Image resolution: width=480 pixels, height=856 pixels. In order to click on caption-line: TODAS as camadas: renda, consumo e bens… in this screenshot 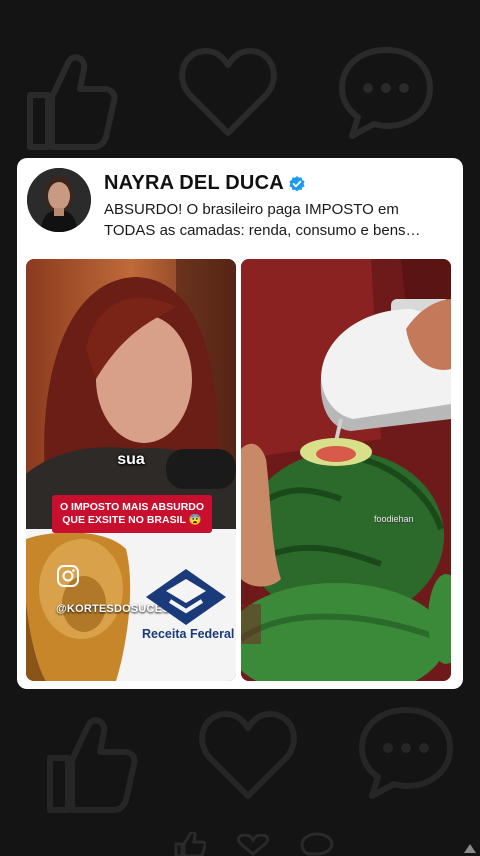, I will do `click(262, 230)`.